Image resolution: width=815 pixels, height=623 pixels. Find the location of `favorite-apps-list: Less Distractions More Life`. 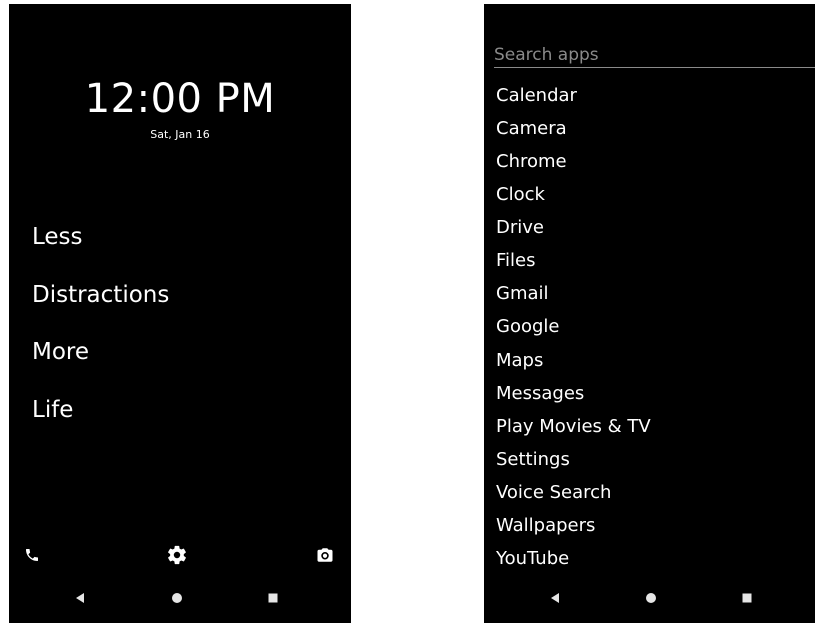

favorite-apps-list: Less Distractions More Life is located at coordinates (100, 337).